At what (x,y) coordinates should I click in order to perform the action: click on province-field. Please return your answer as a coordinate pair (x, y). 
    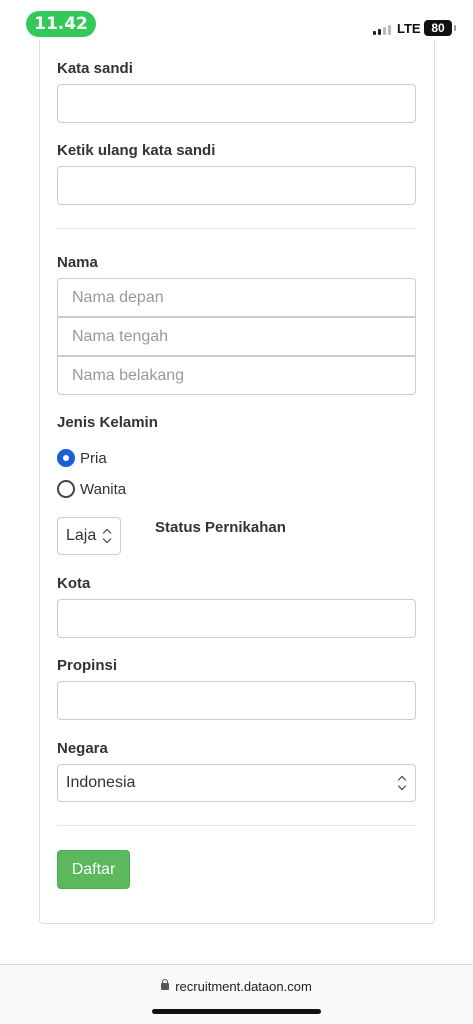
    Looking at the image, I should click on (236, 700).